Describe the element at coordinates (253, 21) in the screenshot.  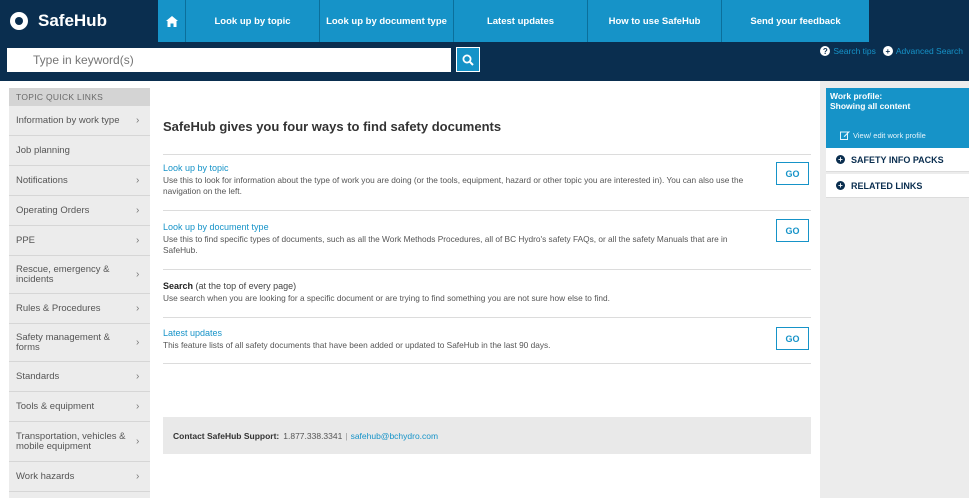
I see `nav-look-up-by-topic: Look up by topic` at that location.